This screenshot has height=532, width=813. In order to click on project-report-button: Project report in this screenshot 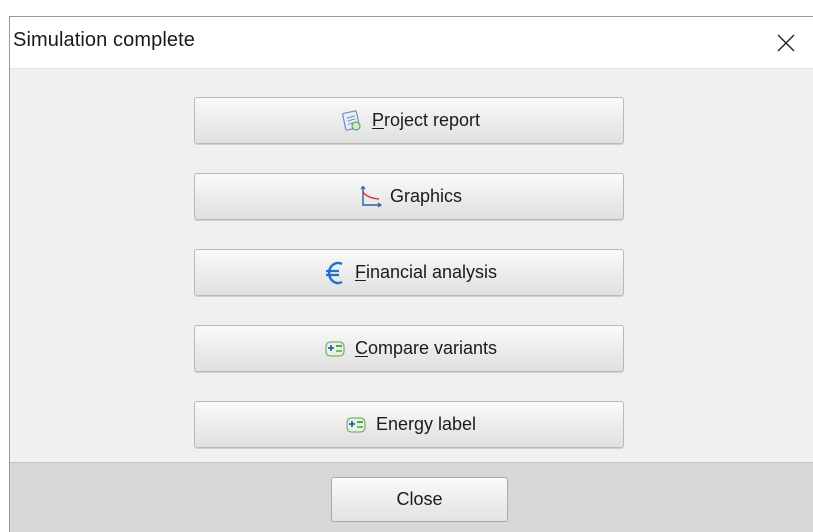, I will do `click(409, 120)`.